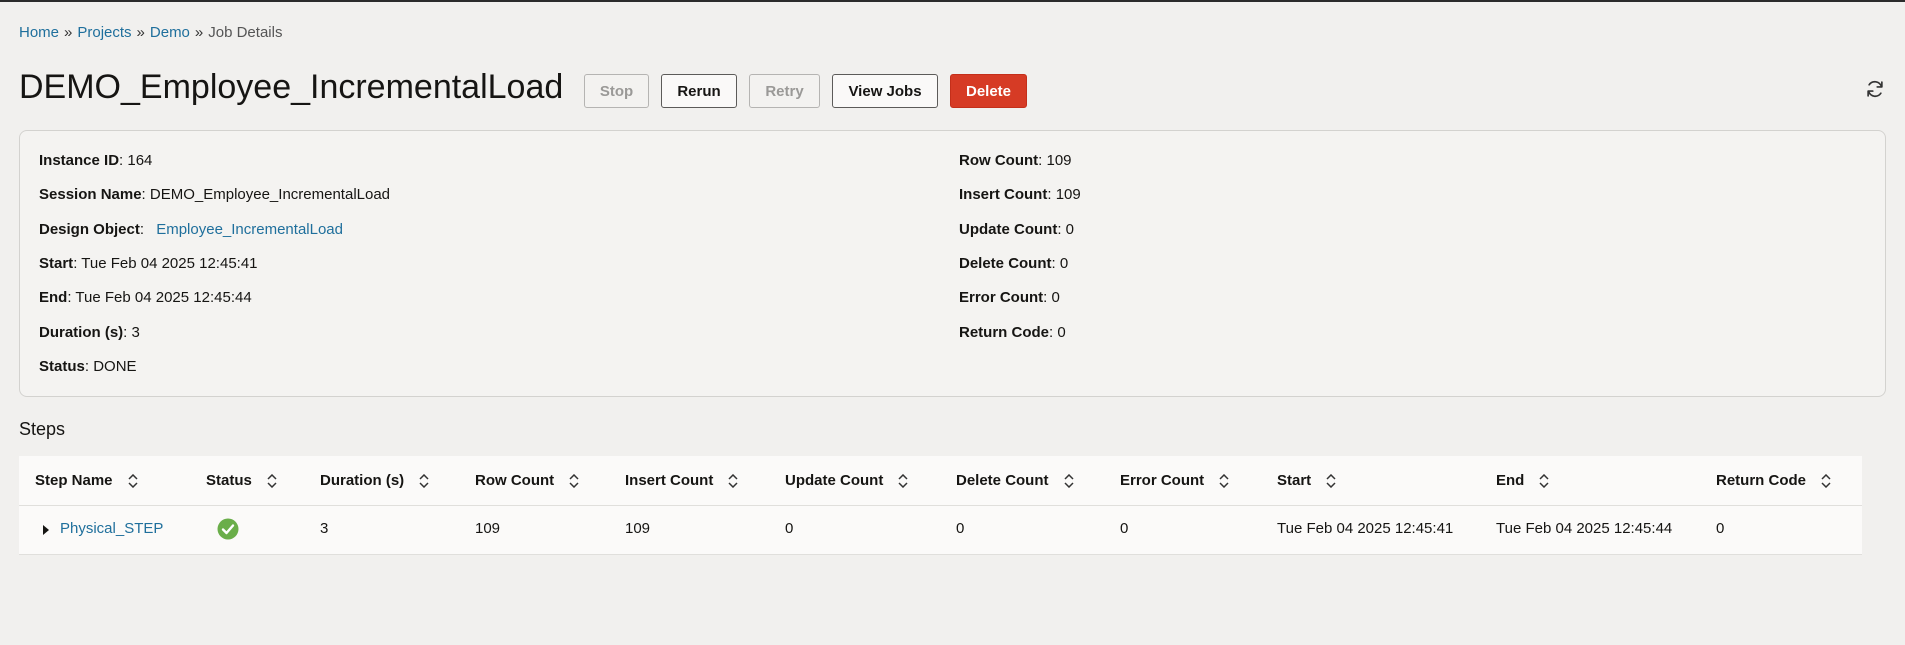  What do you see at coordinates (242, 480) in the screenshot?
I see `column-header-status: Status` at bounding box center [242, 480].